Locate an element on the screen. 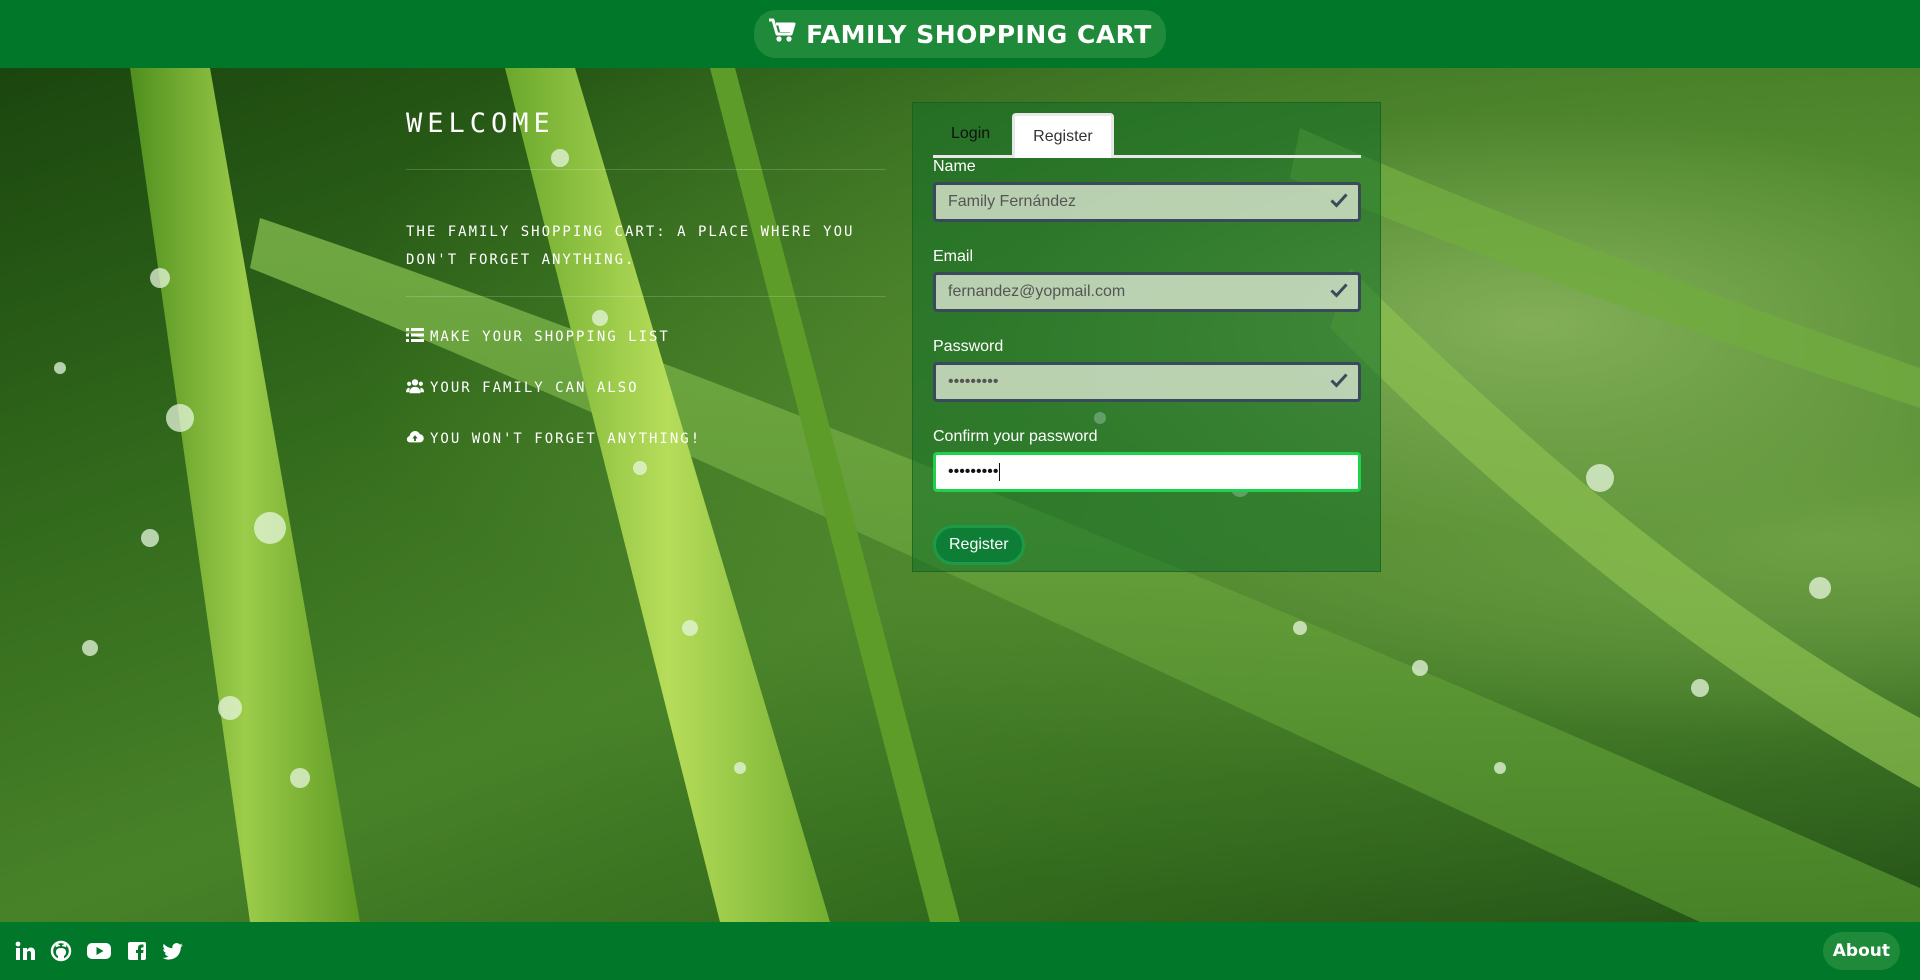 This screenshot has height=980, width=1920. tab-register: Register is located at coordinates (1063, 135).